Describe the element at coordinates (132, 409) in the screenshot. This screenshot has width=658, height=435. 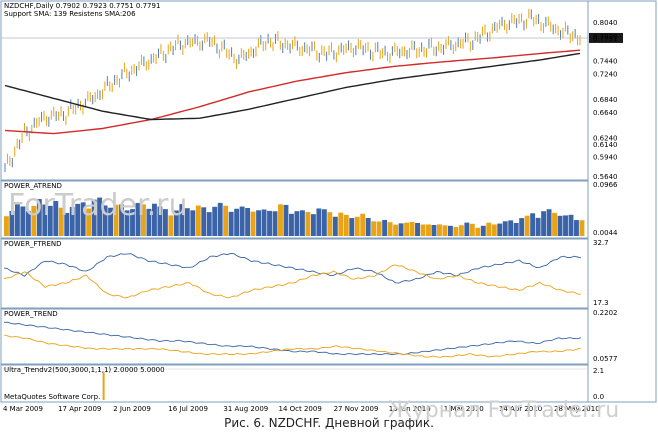
I see `x-tick-label: 2 Jun 2009` at that location.